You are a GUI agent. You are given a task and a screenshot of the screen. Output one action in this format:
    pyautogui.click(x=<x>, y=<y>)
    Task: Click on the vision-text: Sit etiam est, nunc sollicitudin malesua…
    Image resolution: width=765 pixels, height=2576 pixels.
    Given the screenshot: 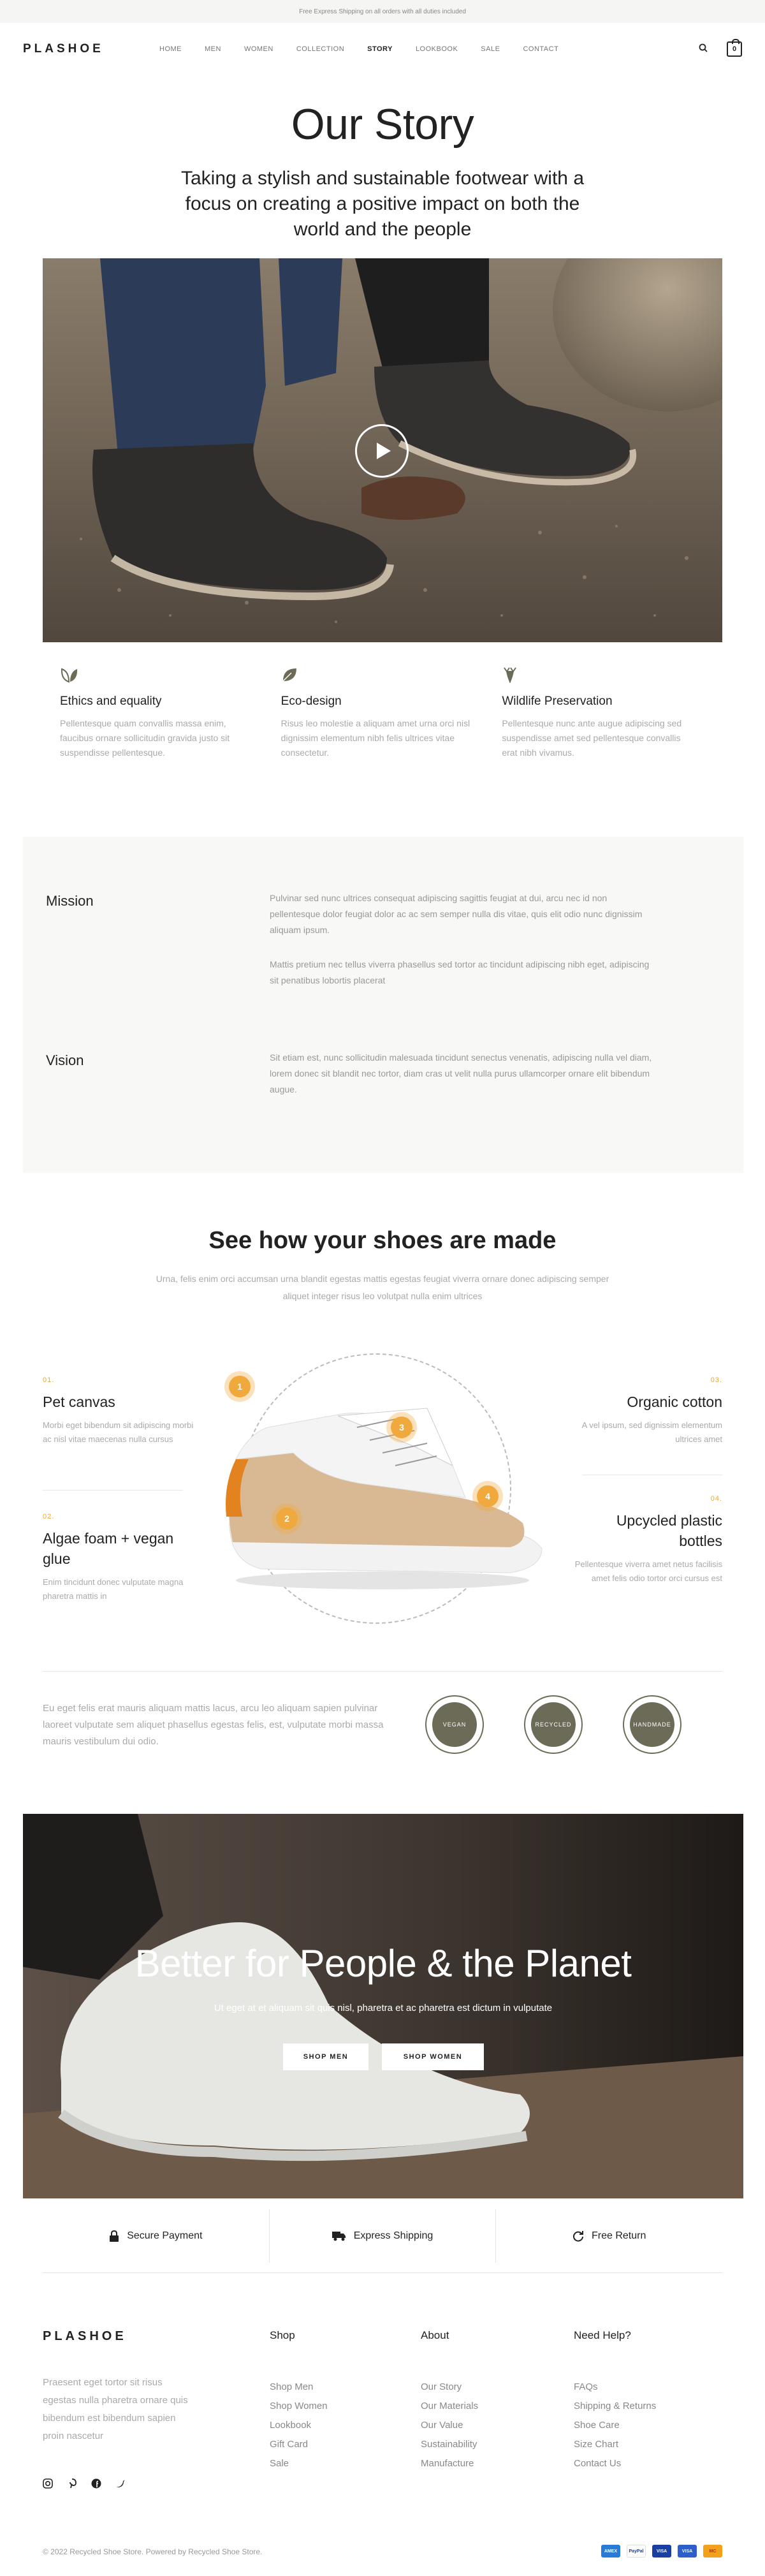 What is the action you would take?
    pyautogui.click(x=461, y=1073)
    